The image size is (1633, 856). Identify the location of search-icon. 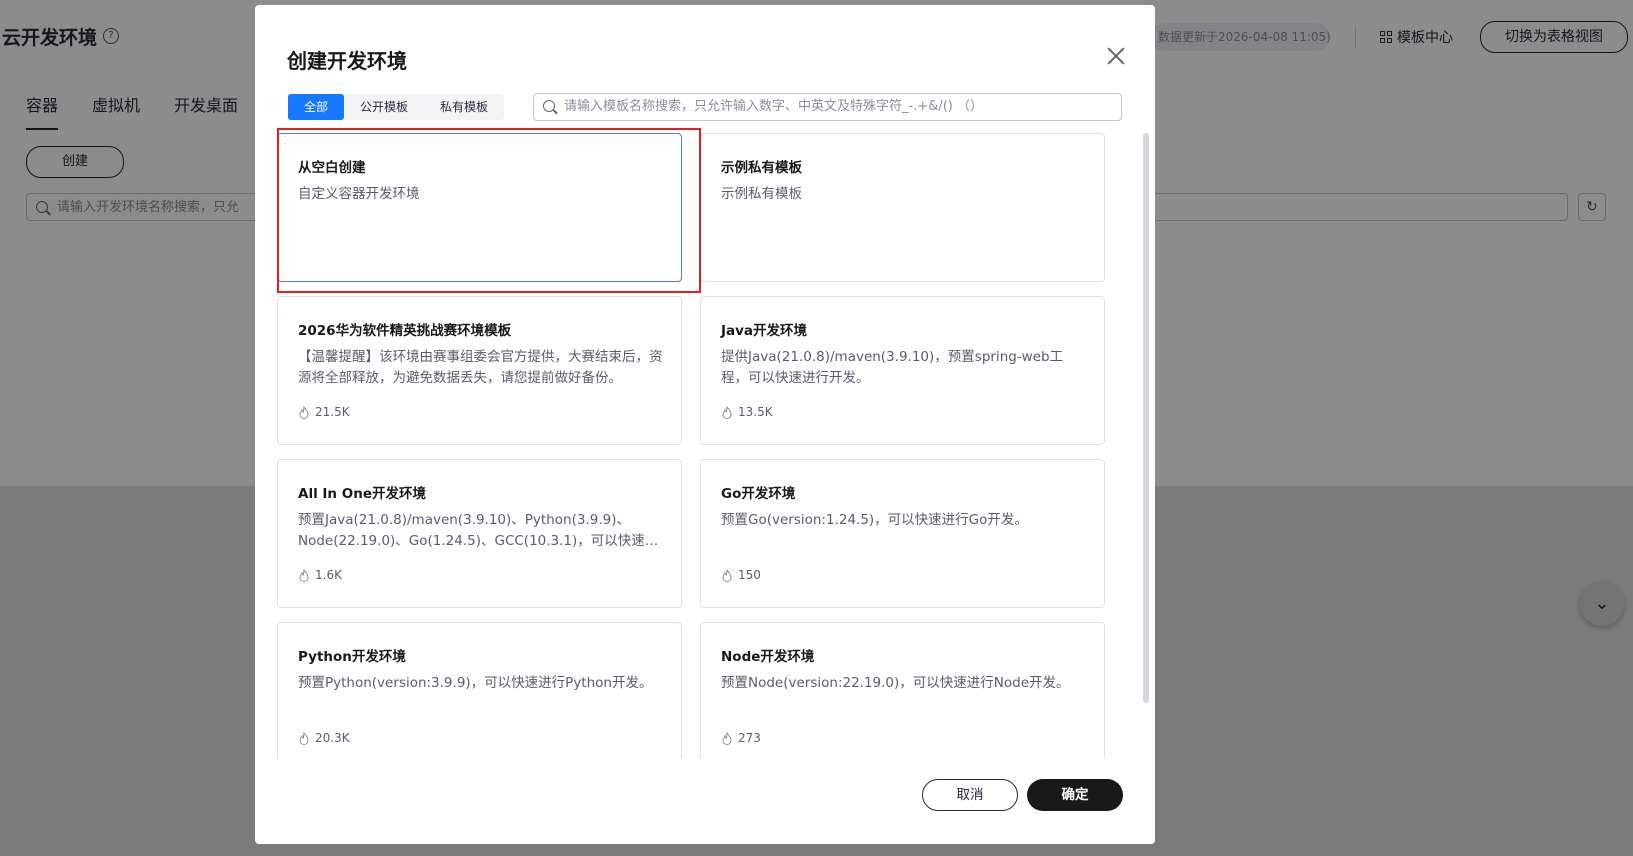
(549, 106).